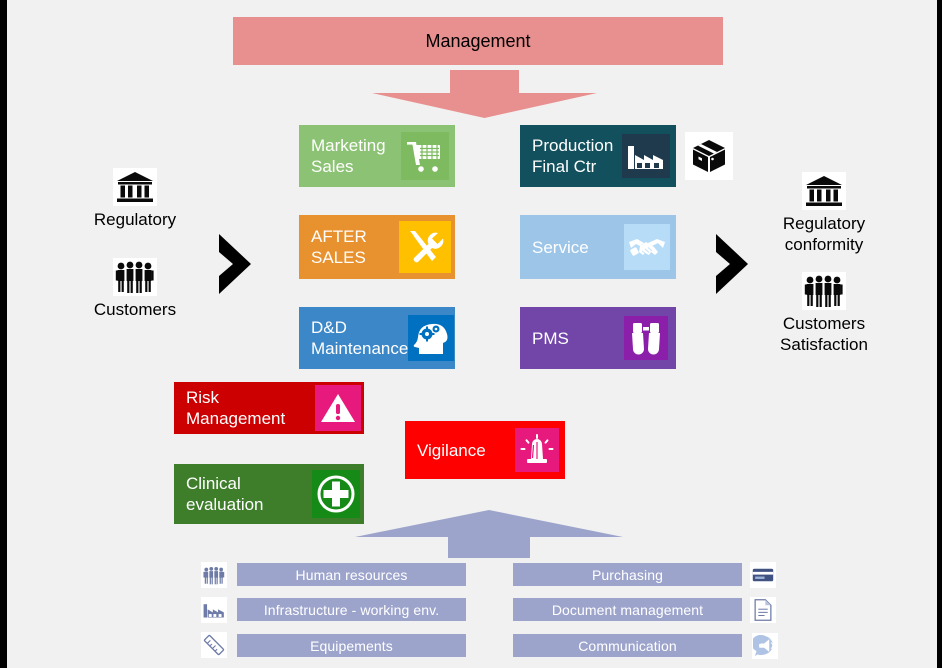 Image resolution: width=942 pixels, height=668 pixels. Describe the element at coordinates (338, 408) in the screenshot. I see `warning-triangle-icon` at that location.